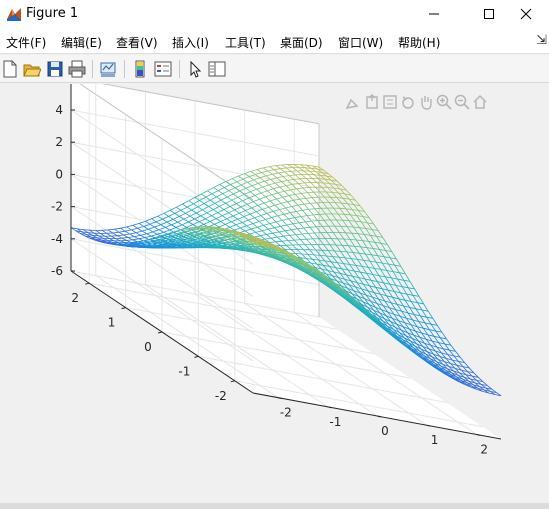 The height and width of the screenshot is (509, 549). I want to click on link-plot-icon, so click(108, 69).